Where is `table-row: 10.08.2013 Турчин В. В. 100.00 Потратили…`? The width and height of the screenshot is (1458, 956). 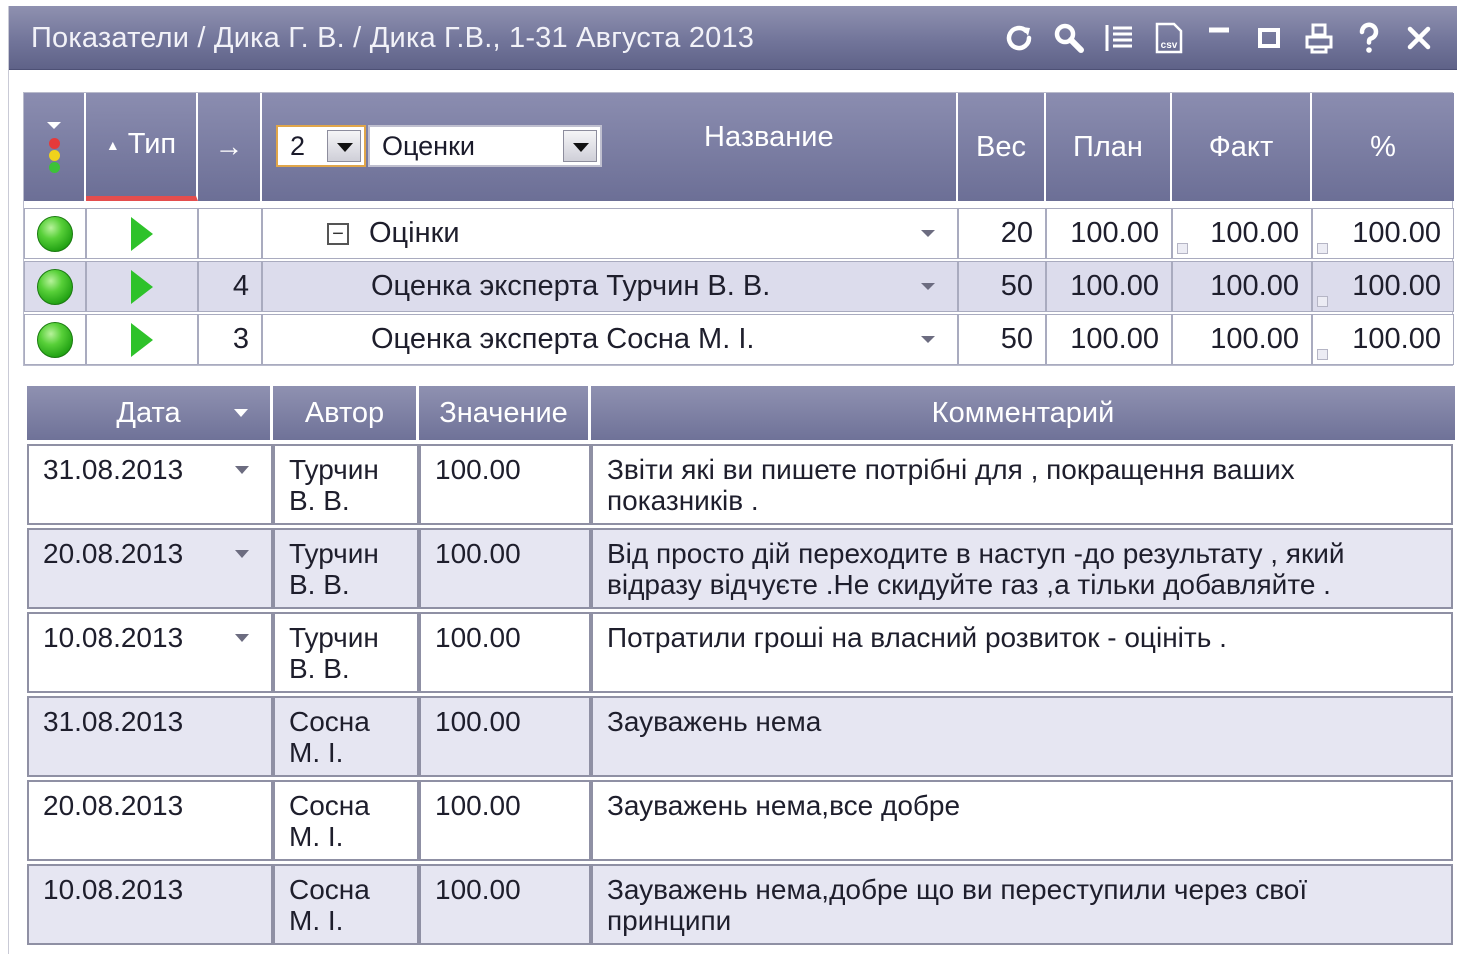 table-row: 10.08.2013 Турчин В. В. 100.00 Потратили… is located at coordinates (741, 654).